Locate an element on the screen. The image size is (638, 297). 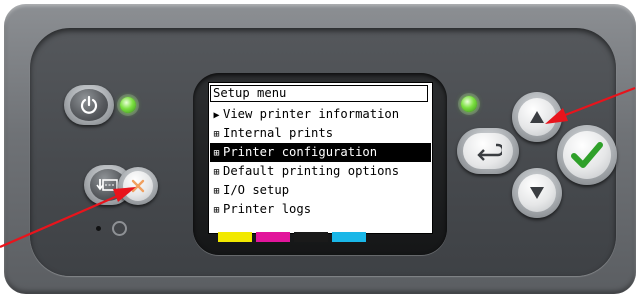
callout-arrow-up-button is located at coordinates (590, 105).